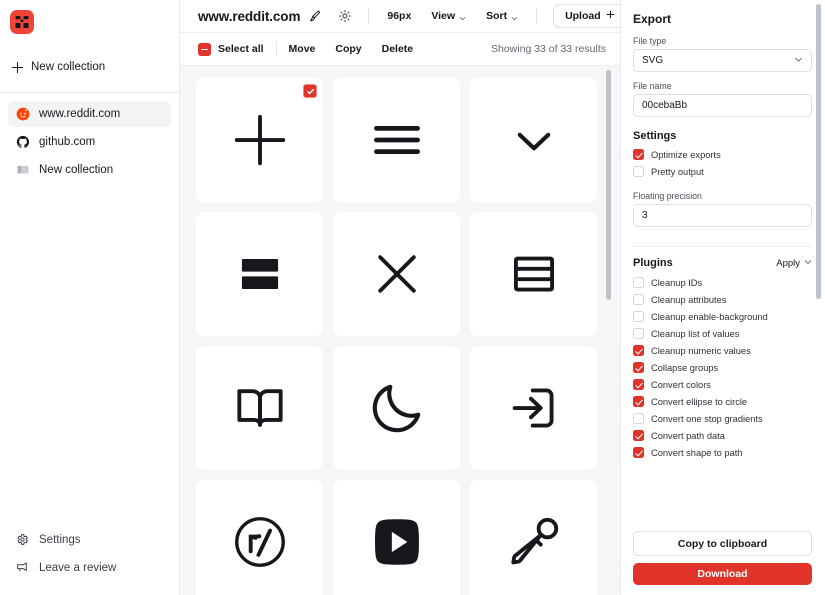 This screenshot has width=825, height=595. Describe the element at coordinates (818, 151) in the screenshot. I see `panel-scrollbar` at that location.